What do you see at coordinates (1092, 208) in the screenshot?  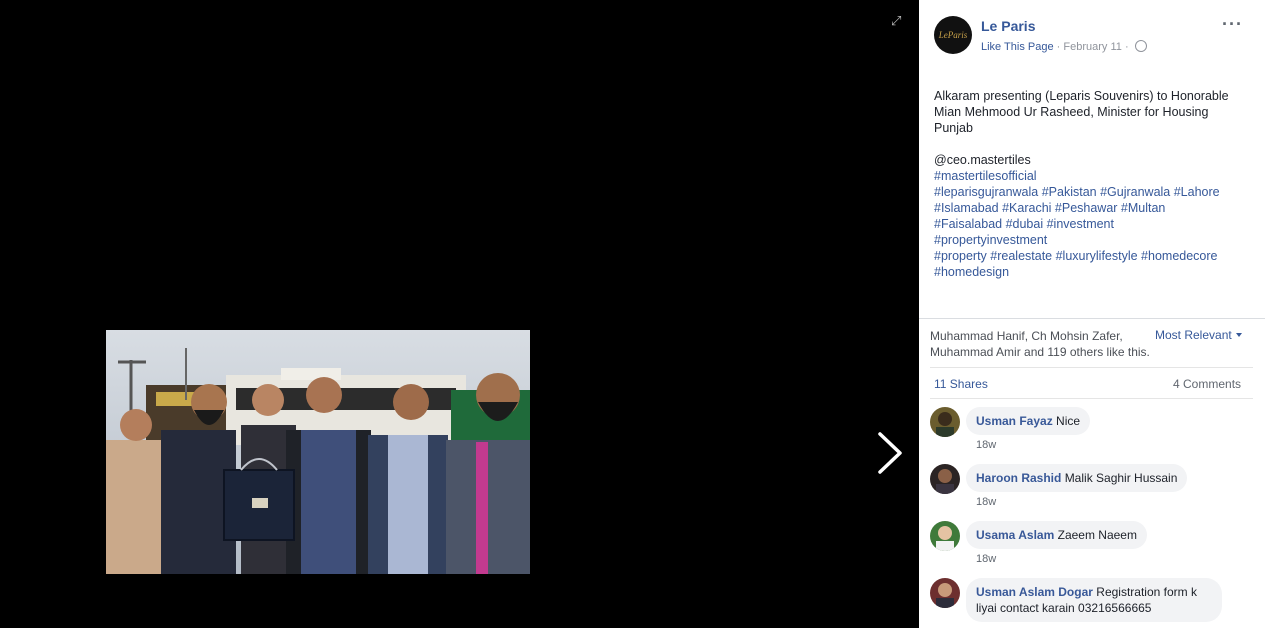 I see `hashtag-line: #Islamabad #Karachi #Peshawar #Multan` at bounding box center [1092, 208].